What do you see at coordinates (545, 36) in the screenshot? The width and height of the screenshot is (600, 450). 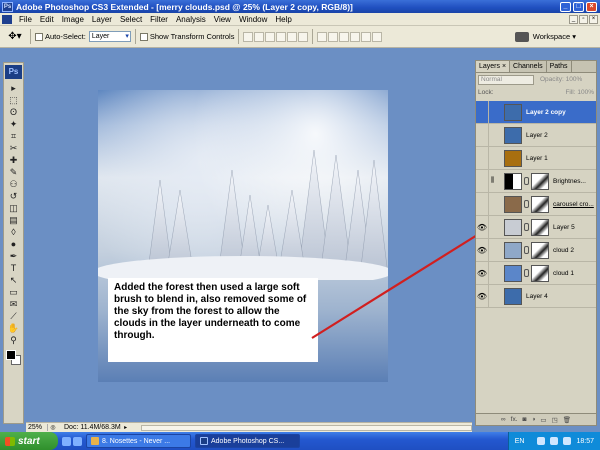 I see `workspace-menu: Workspace ▾` at bounding box center [545, 36].